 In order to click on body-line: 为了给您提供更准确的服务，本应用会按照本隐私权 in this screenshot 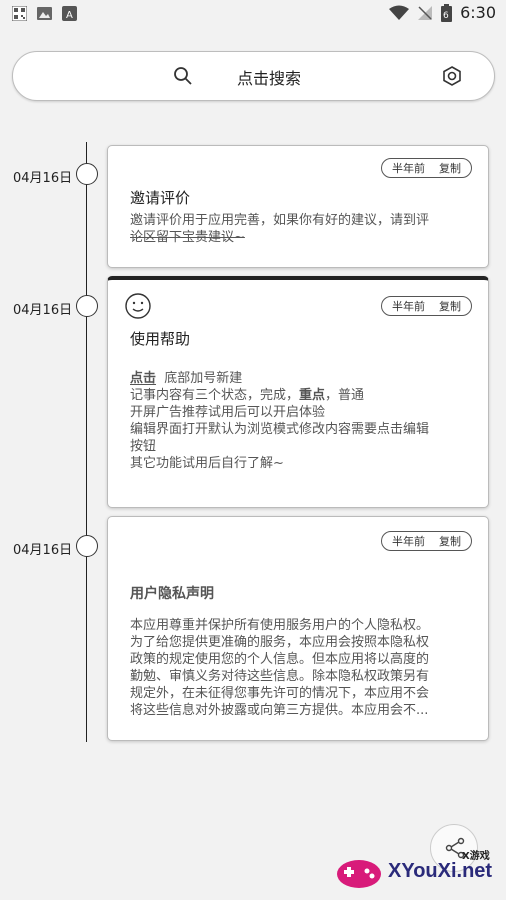, I will do `click(280, 642)`.